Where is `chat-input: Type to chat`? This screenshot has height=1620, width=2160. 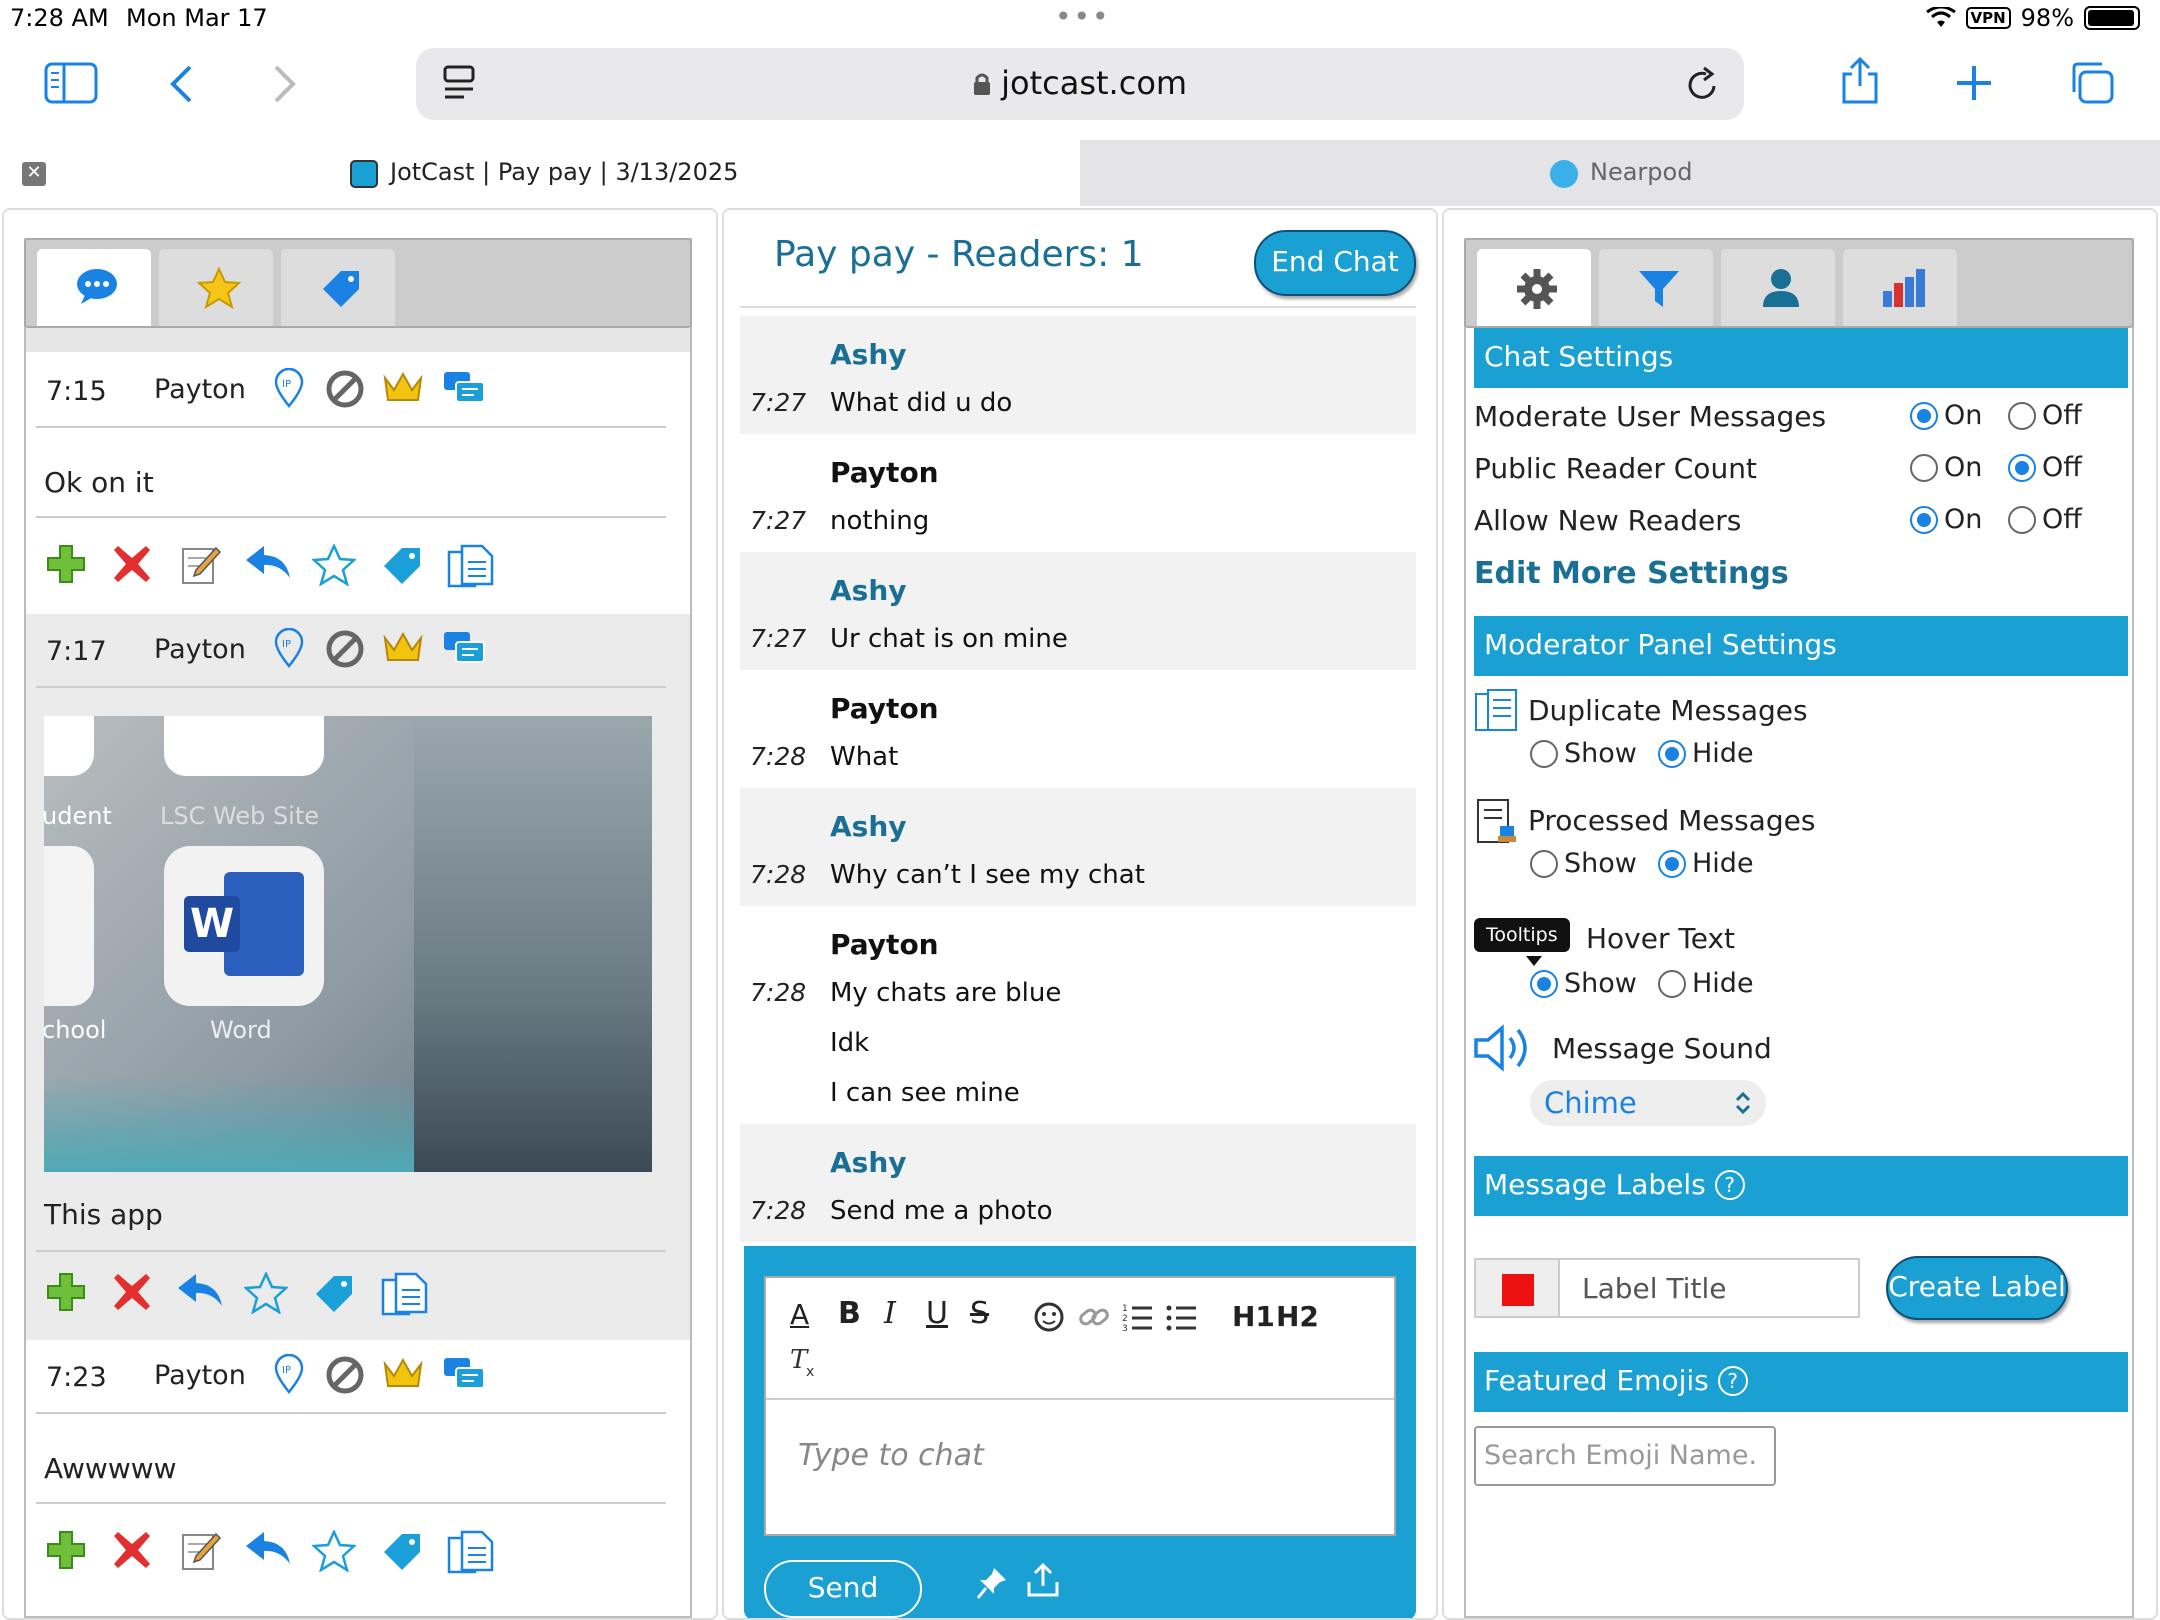 chat-input: Type to chat is located at coordinates (891, 1455).